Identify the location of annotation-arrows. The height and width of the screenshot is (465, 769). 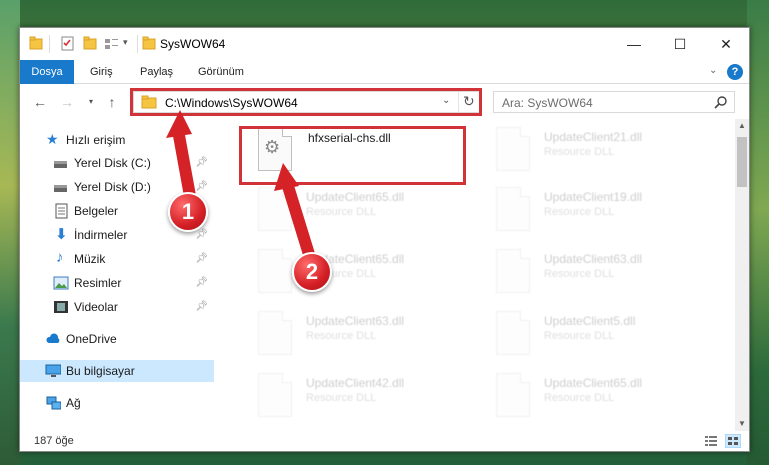
(242, 190).